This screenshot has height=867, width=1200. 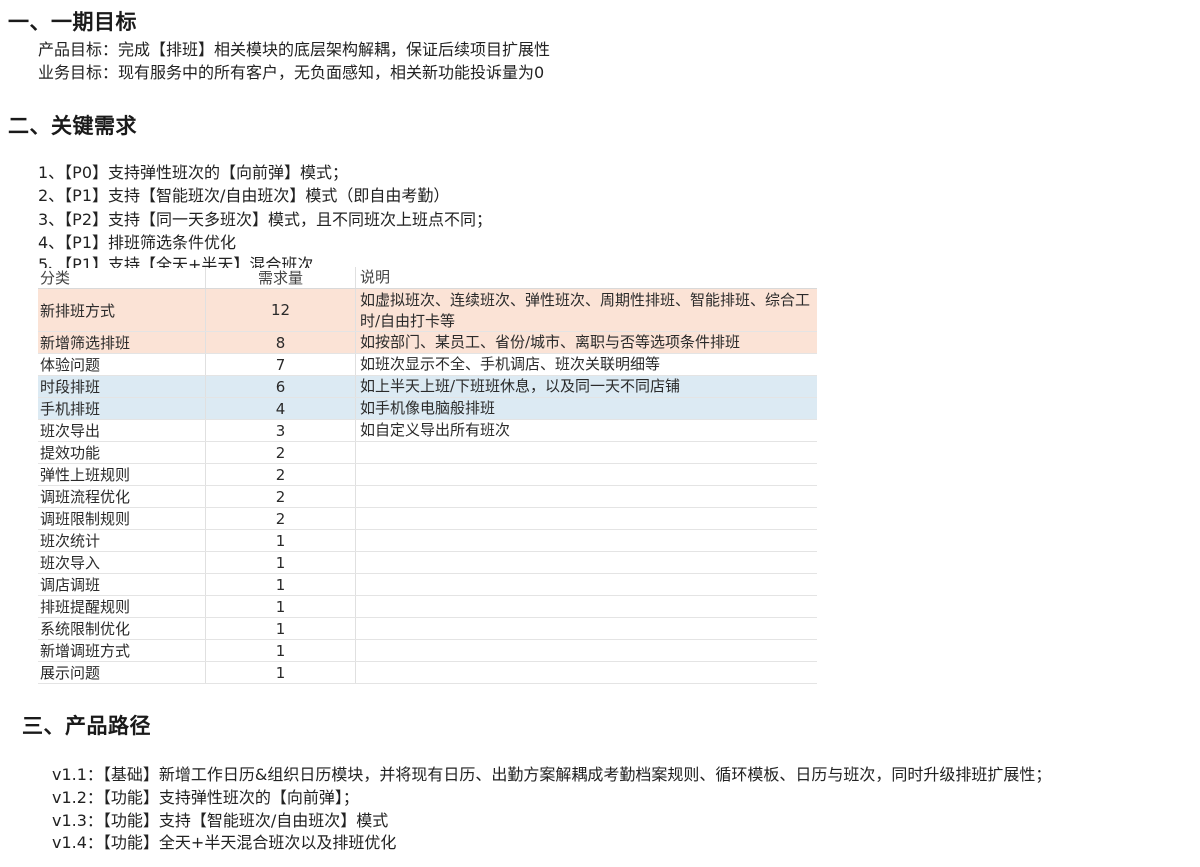 What do you see at coordinates (224, 842) in the screenshot?
I see `roadmap-item: v1.4：【功能】全天+半天混合班次以及排班优化` at bounding box center [224, 842].